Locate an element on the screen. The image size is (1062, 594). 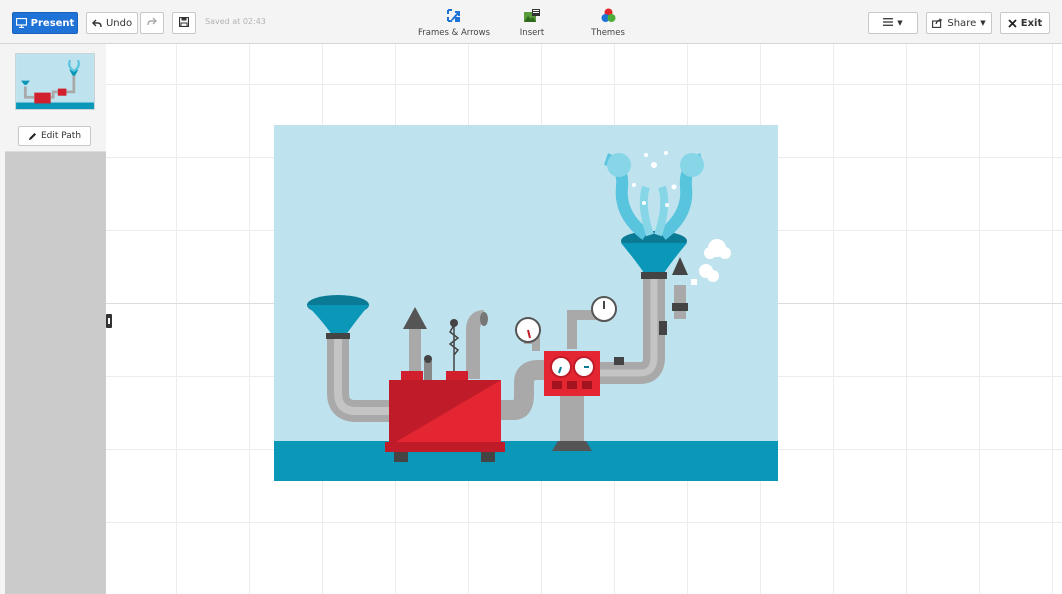
sidebar-resize-handle is located at coordinates (109, 321).